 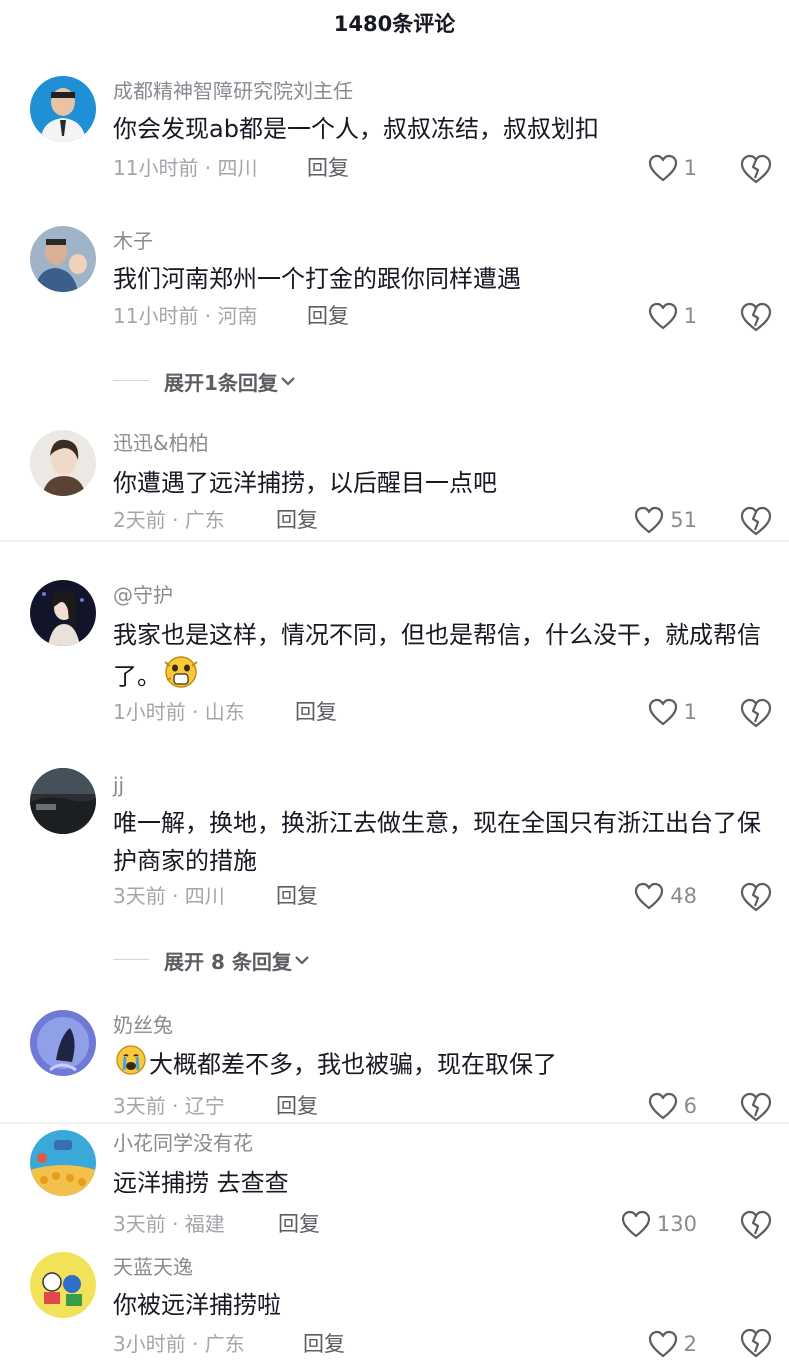 I want to click on comment-text: 大概都差不多，我也被骗，现在取保了, so click(x=443, y=1065).